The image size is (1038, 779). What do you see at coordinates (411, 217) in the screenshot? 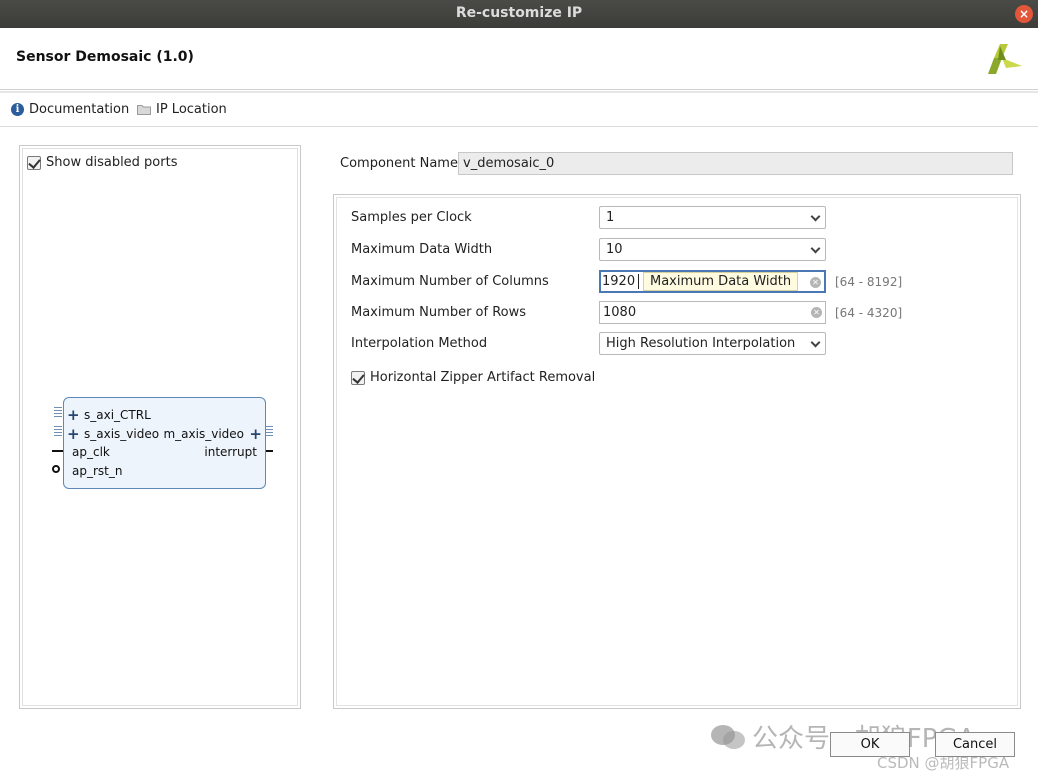
I see `samples-per-clock-label: Samples per Clock` at bounding box center [411, 217].